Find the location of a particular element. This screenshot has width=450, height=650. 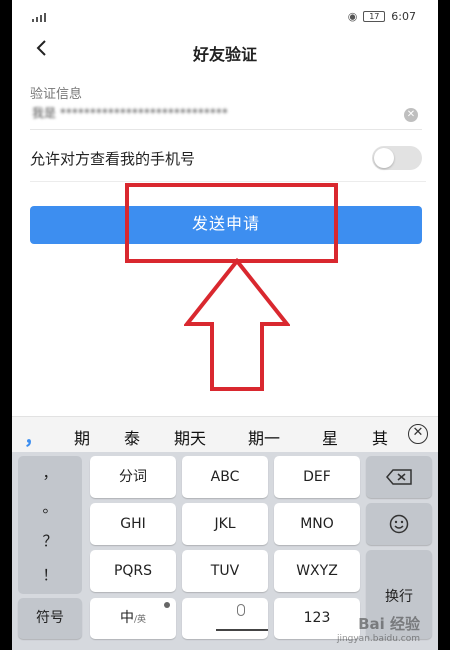

punct-key: ！ is located at coordinates (50, 574).